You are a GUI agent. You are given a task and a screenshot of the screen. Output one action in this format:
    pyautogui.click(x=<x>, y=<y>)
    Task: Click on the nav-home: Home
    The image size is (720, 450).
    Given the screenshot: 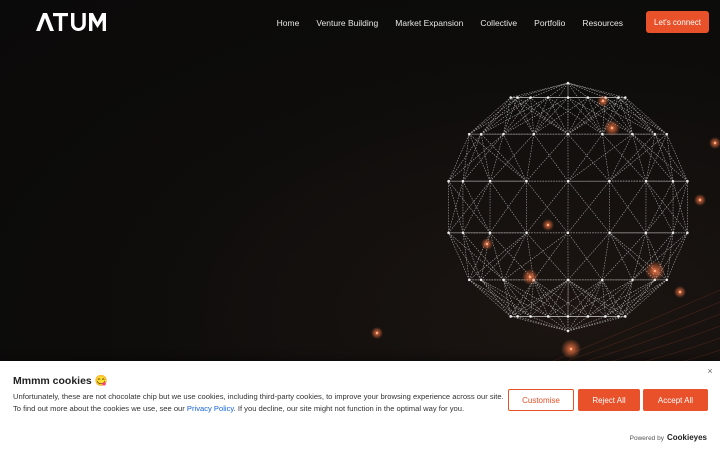 What is the action you would take?
    pyautogui.click(x=288, y=23)
    